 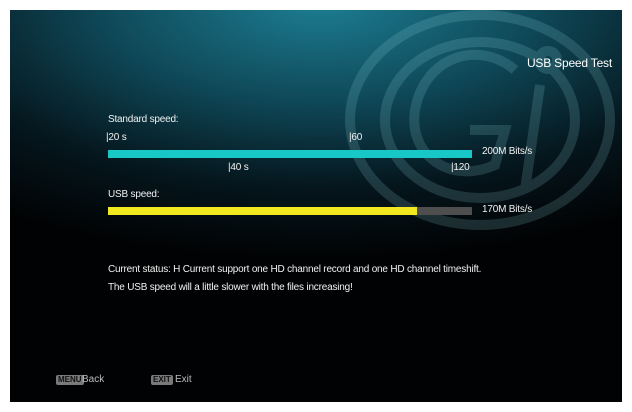 I want to click on exit-key-icon: EXIT, so click(x=162, y=380).